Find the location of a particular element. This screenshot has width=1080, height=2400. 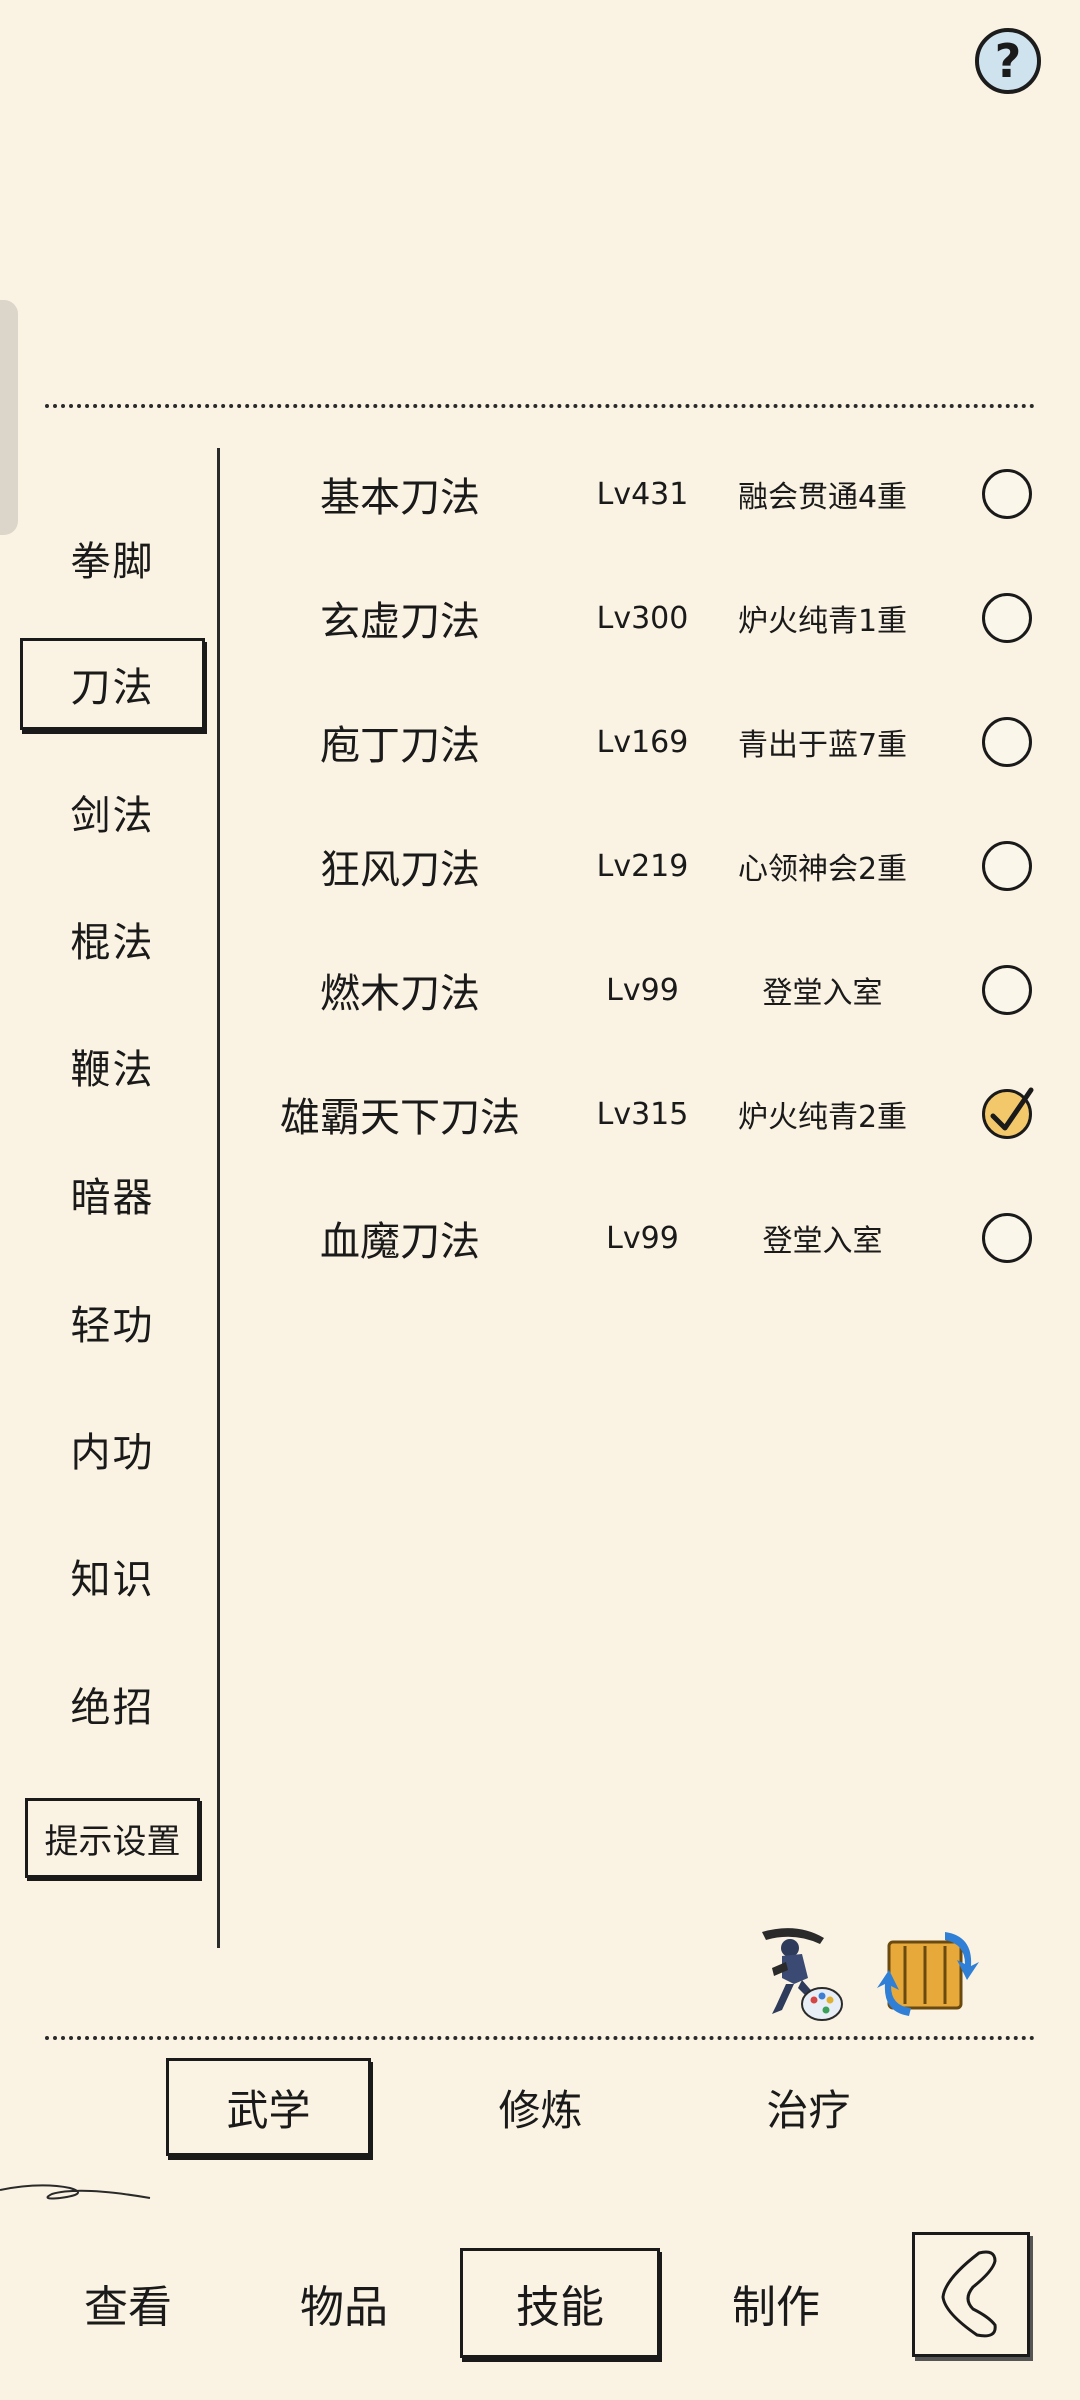

tab-zhiliao: 治疗 is located at coordinates (808, 2107).